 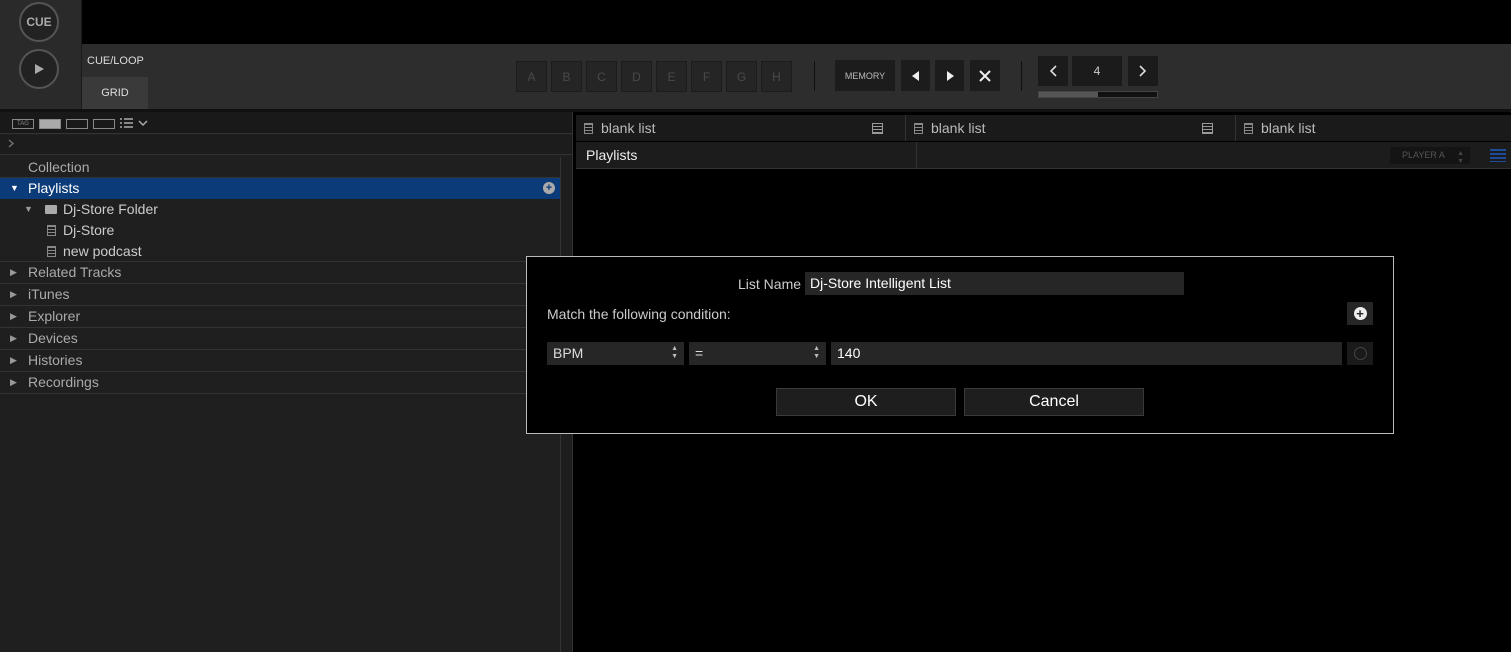 I want to click on chevron-left-icon, so click(x=1053, y=71).